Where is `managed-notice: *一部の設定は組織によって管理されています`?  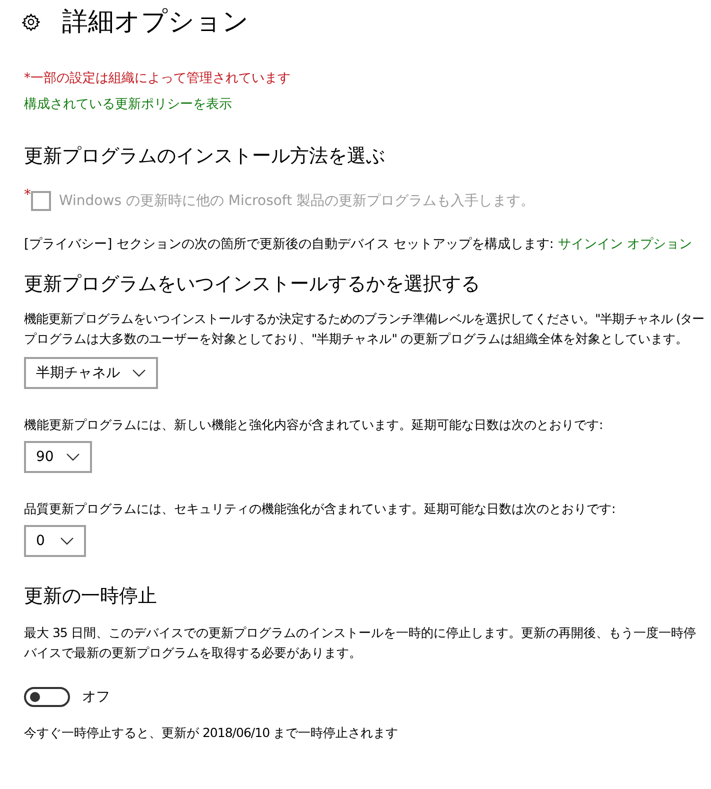
managed-notice: *一部の設定は組織によって管理されています is located at coordinates (158, 78).